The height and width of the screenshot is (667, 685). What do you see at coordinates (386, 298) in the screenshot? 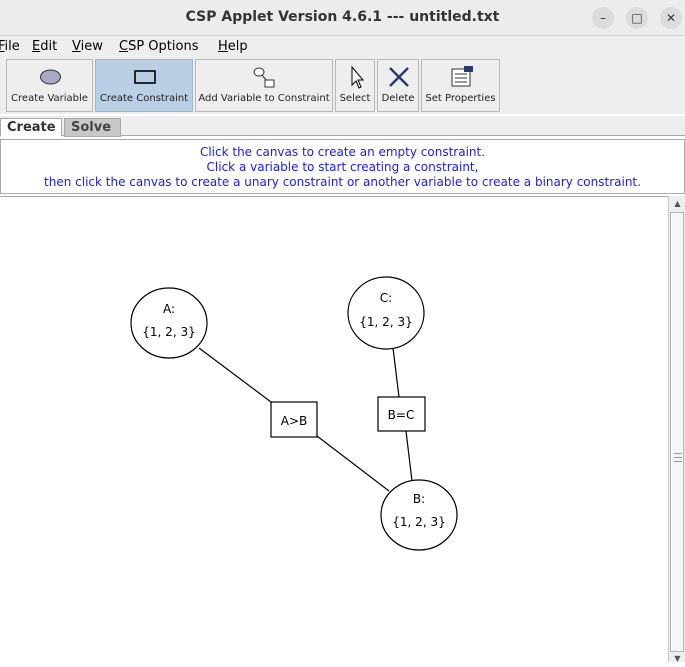
I see `variable-c-name: C:` at bounding box center [386, 298].